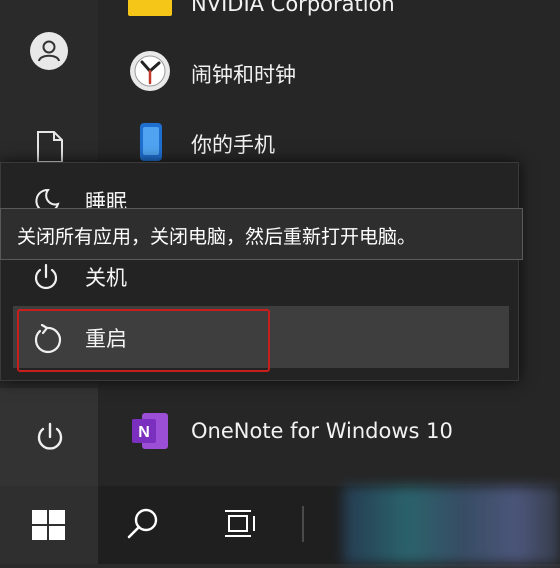 This screenshot has height=568, width=560. What do you see at coordinates (50, 147) in the screenshot?
I see `documents-icon` at bounding box center [50, 147].